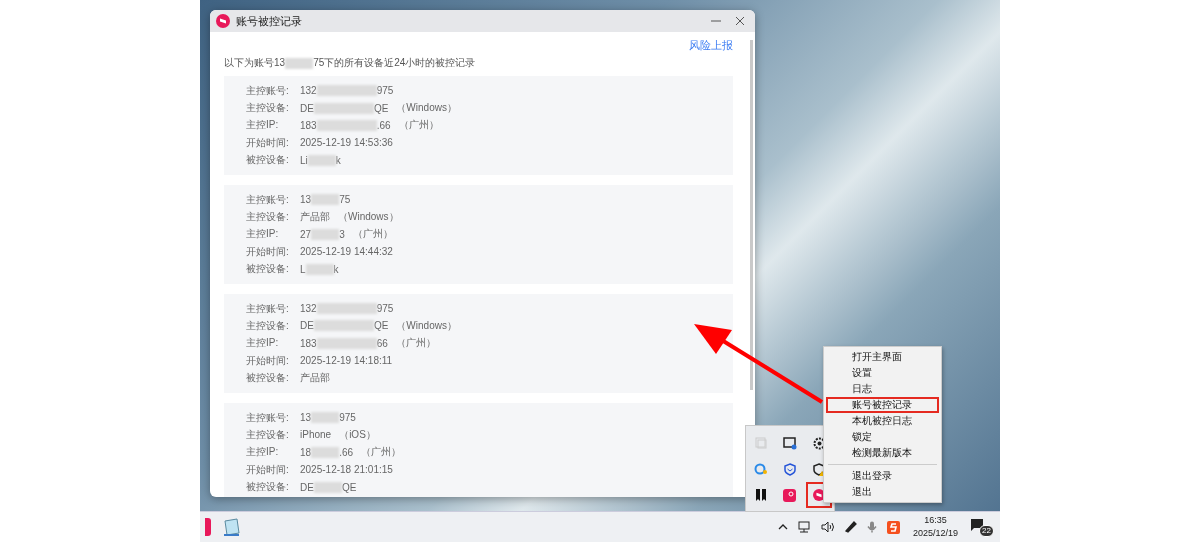 The width and height of the screenshot is (1200, 542). Describe the element at coordinates (977, 524) in the screenshot. I see `notification-icon` at that location.